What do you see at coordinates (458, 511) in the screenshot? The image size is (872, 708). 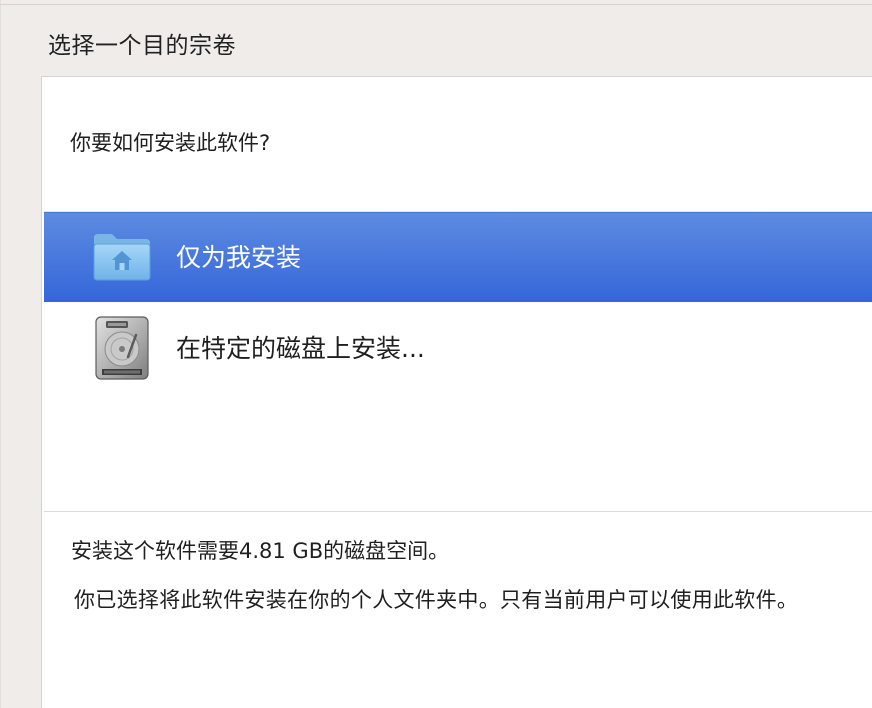 I see `divider` at bounding box center [458, 511].